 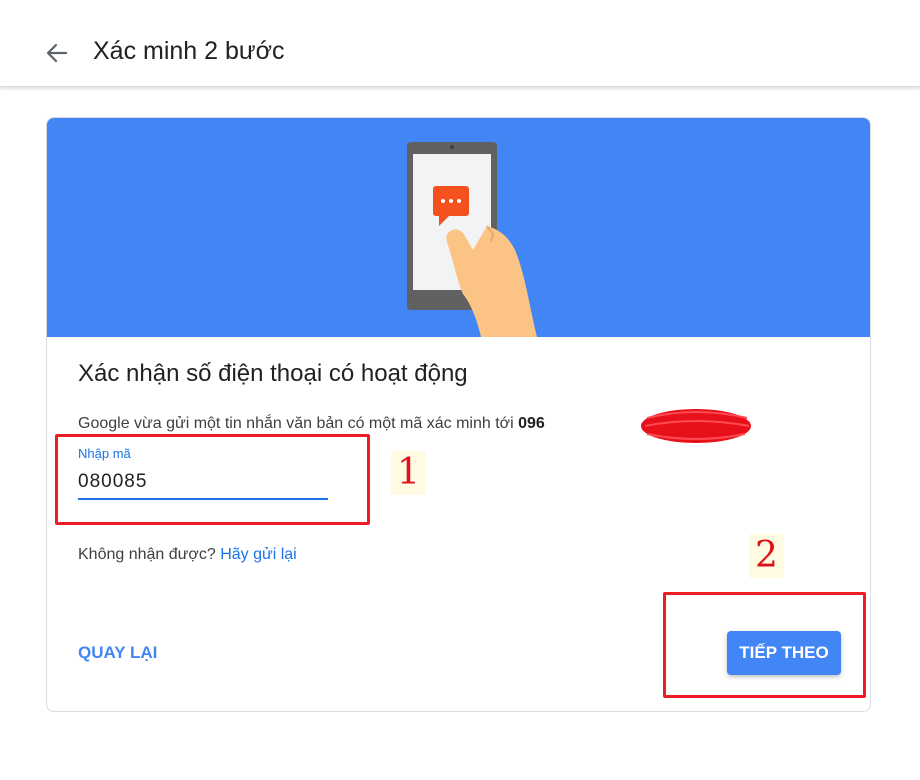 I want to click on arrow-back-icon, so click(x=57, y=53).